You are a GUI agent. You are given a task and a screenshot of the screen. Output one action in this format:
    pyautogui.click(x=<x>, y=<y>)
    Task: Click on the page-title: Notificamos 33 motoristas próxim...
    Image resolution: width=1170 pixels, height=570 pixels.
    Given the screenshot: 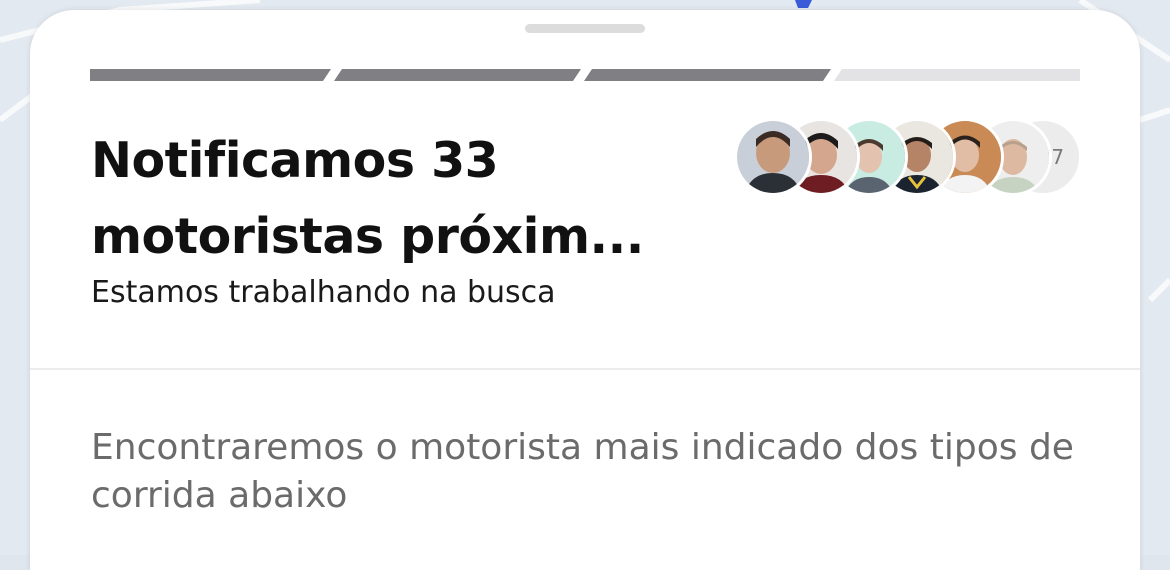 What is the action you would take?
    pyautogui.click(x=367, y=198)
    